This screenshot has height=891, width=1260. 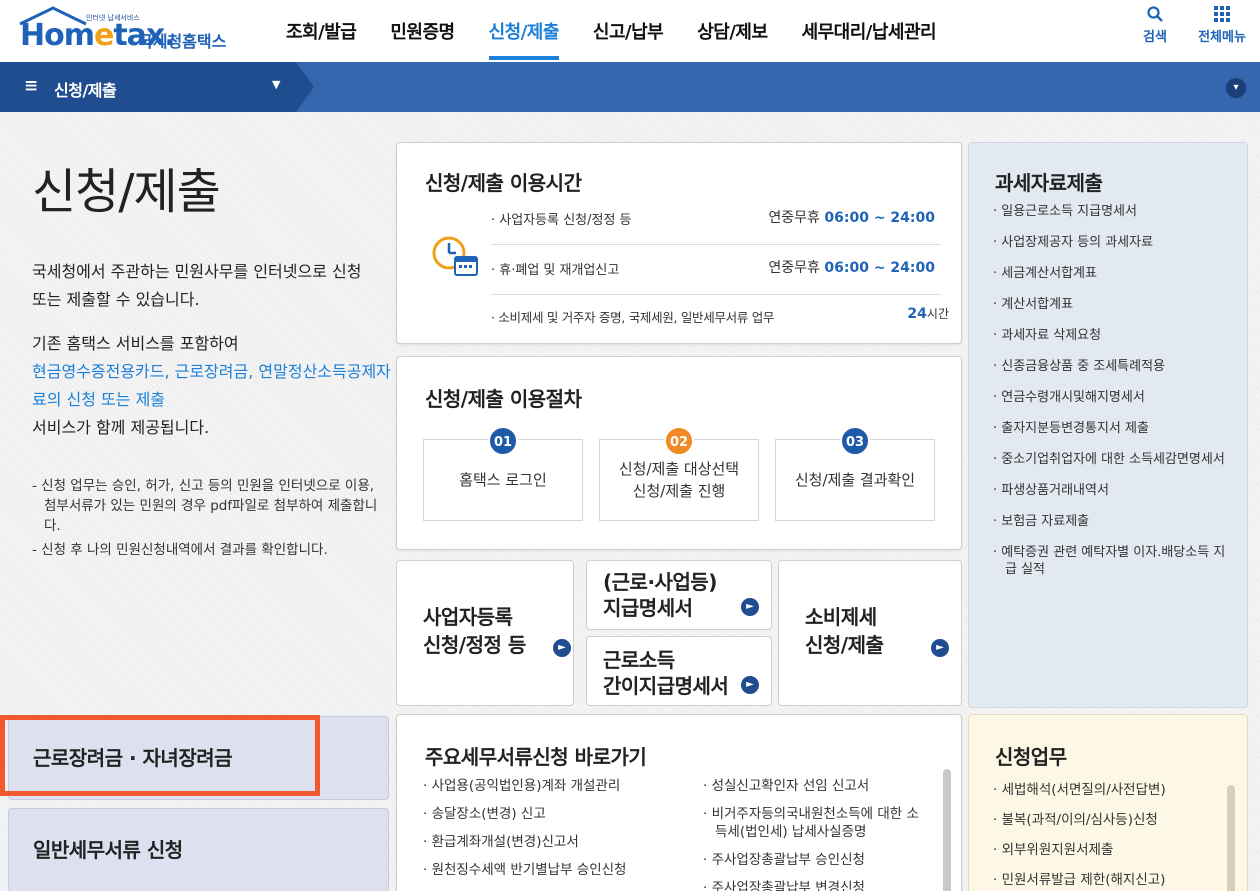 What do you see at coordinates (630, 87) in the screenshot?
I see `sub-navbar: ≡ 신청/제출 ▼ ▾` at bounding box center [630, 87].